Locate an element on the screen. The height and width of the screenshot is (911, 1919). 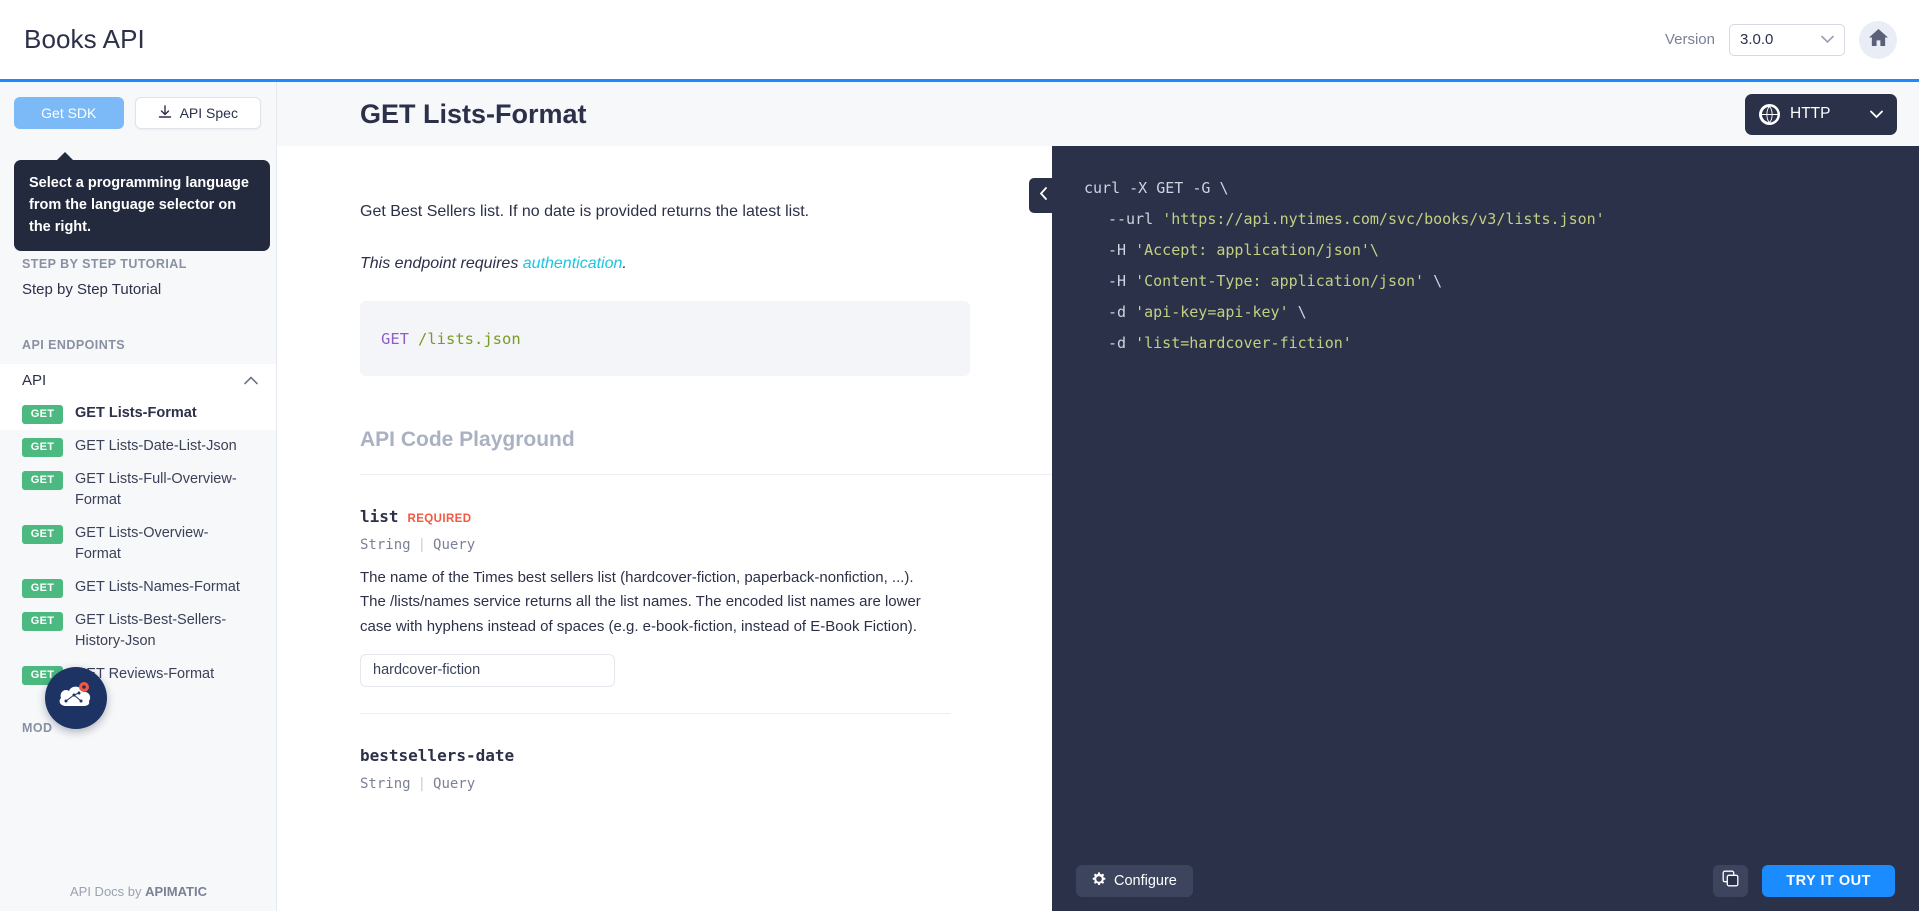
api-spec-button: API Spec is located at coordinates (197, 113).